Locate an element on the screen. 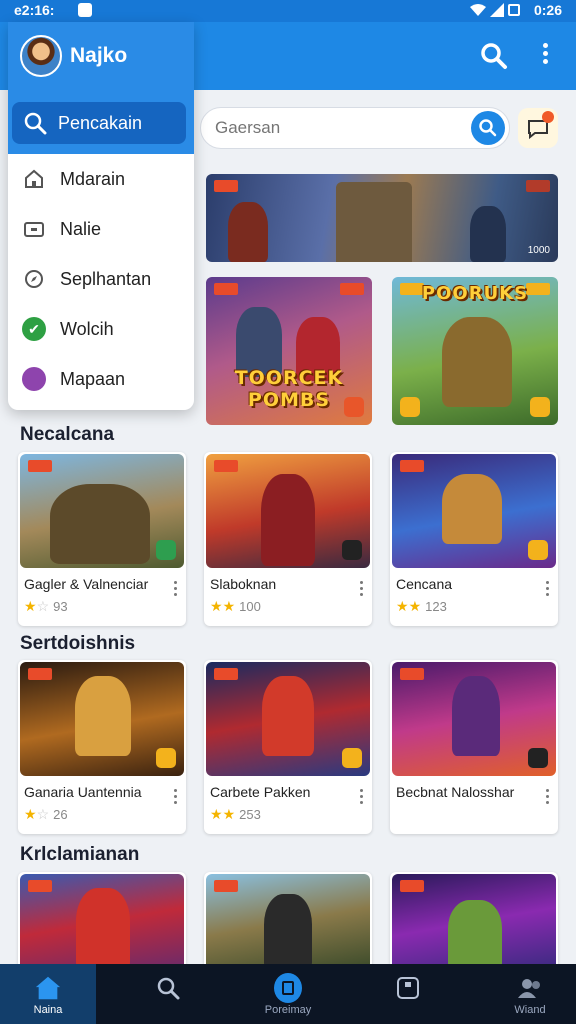 This screenshot has width=576, height=1024. rating: ★★ 253 is located at coordinates (235, 814).